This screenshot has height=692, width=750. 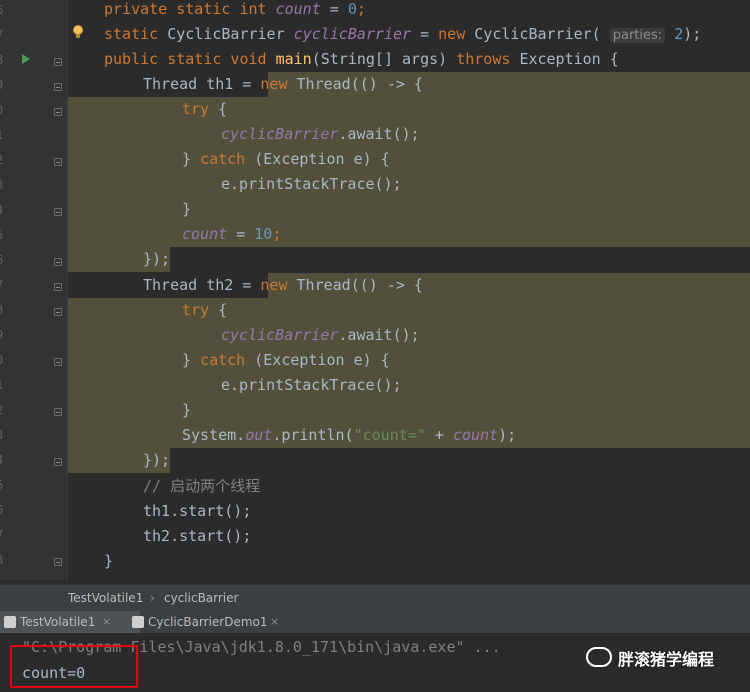 I want to click on parameter-hint: parties:, so click(x=637, y=35).